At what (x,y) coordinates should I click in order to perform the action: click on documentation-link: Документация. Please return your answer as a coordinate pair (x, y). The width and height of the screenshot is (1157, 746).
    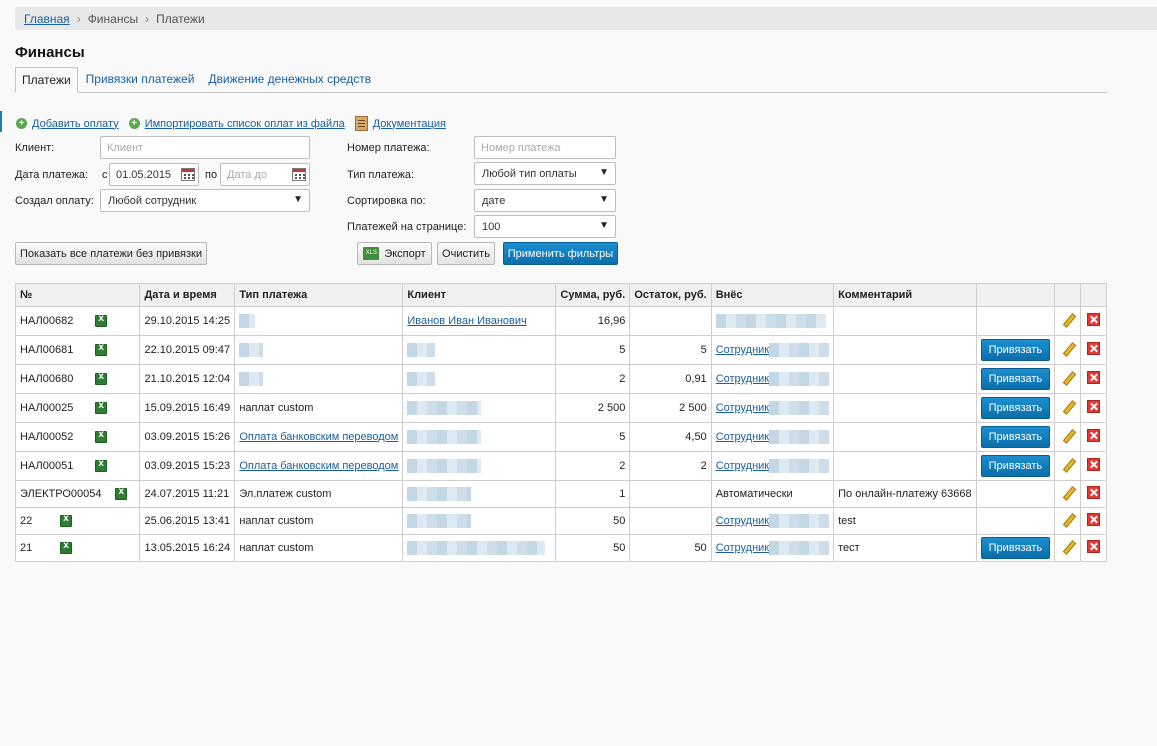
    Looking at the image, I should click on (409, 124).